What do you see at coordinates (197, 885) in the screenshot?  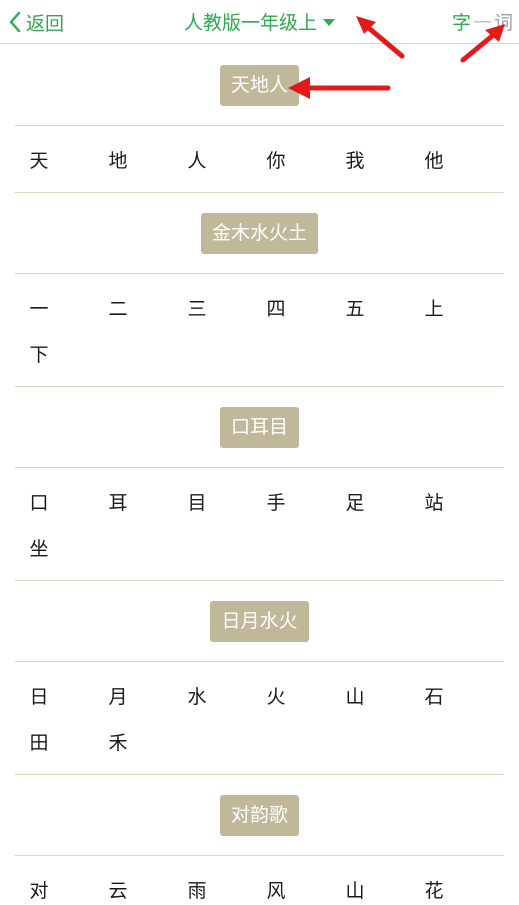 I see `character-cell: 雨` at bounding box center [197, 885].